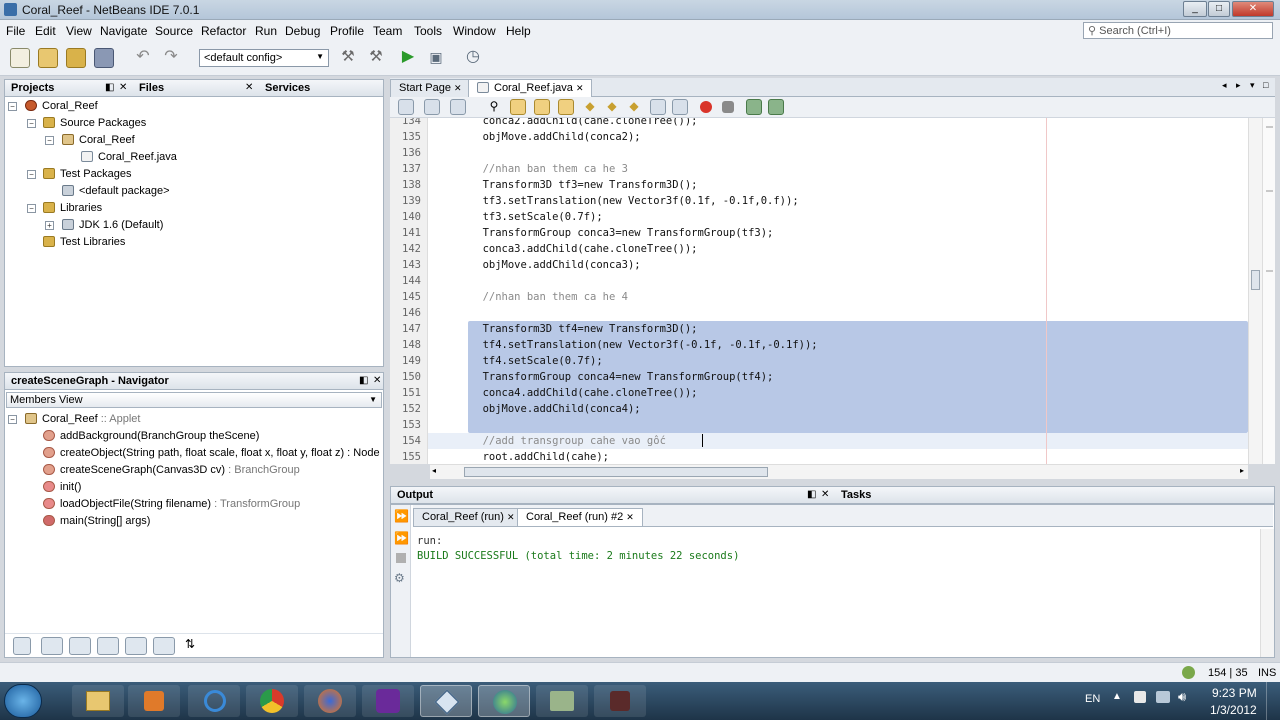 The image size is (1280, 720). Describe the element at coordinates (302, 31) in the screenshot. I see `menu-debug: Debug` at that location.